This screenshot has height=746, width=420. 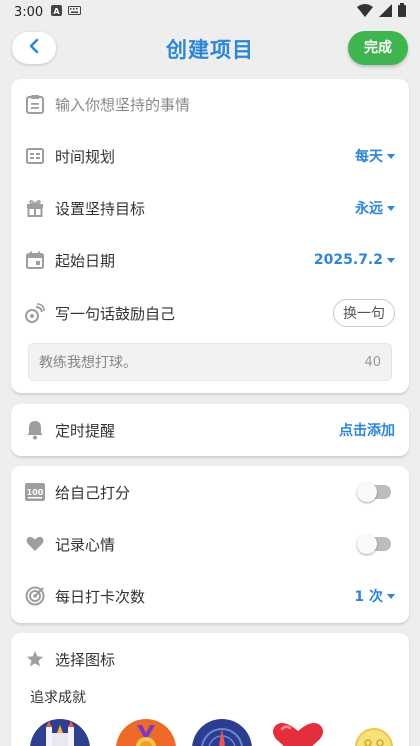 I want to click on motto-text: 教练我想打球。, so click(x=88, y=363).